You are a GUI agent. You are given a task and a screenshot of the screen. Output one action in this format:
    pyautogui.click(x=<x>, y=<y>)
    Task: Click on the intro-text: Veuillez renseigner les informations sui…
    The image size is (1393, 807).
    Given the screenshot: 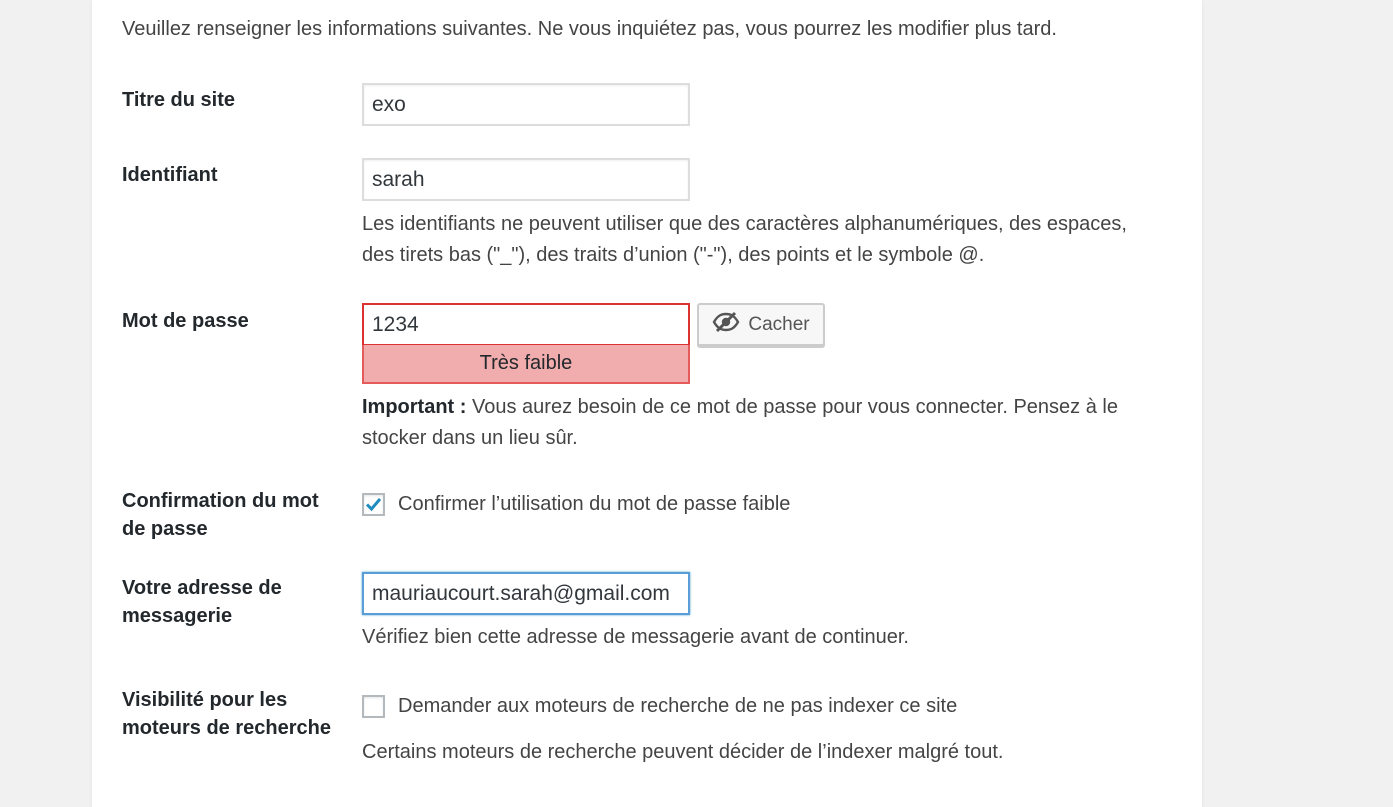 What is the action you would take?
    pyautogui.click(x=589, y=29)
    